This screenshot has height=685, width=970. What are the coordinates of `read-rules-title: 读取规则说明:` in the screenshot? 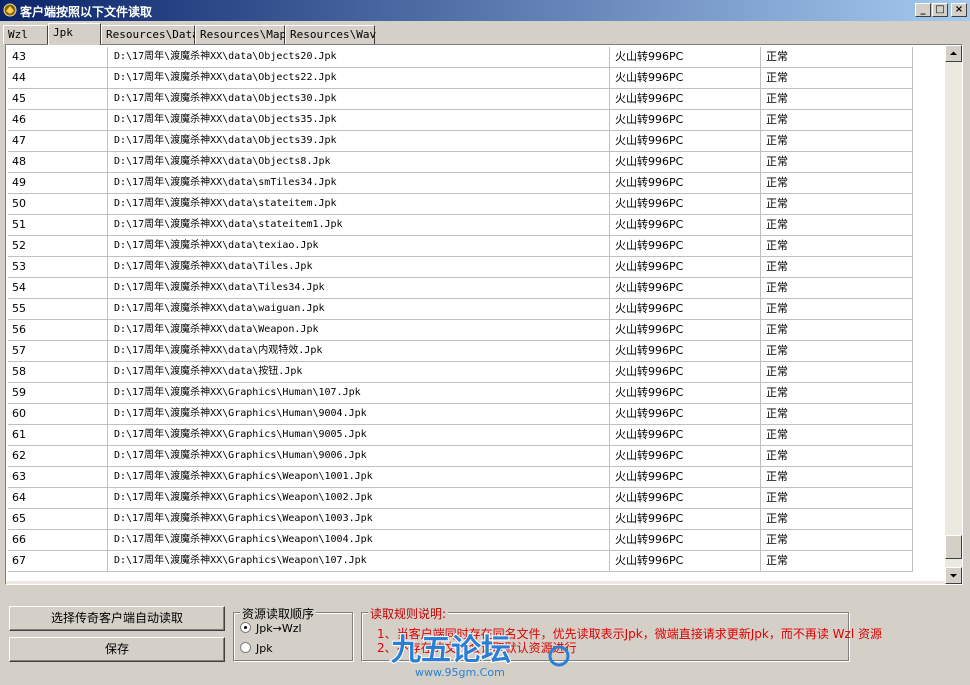 It's located at (408, 613).